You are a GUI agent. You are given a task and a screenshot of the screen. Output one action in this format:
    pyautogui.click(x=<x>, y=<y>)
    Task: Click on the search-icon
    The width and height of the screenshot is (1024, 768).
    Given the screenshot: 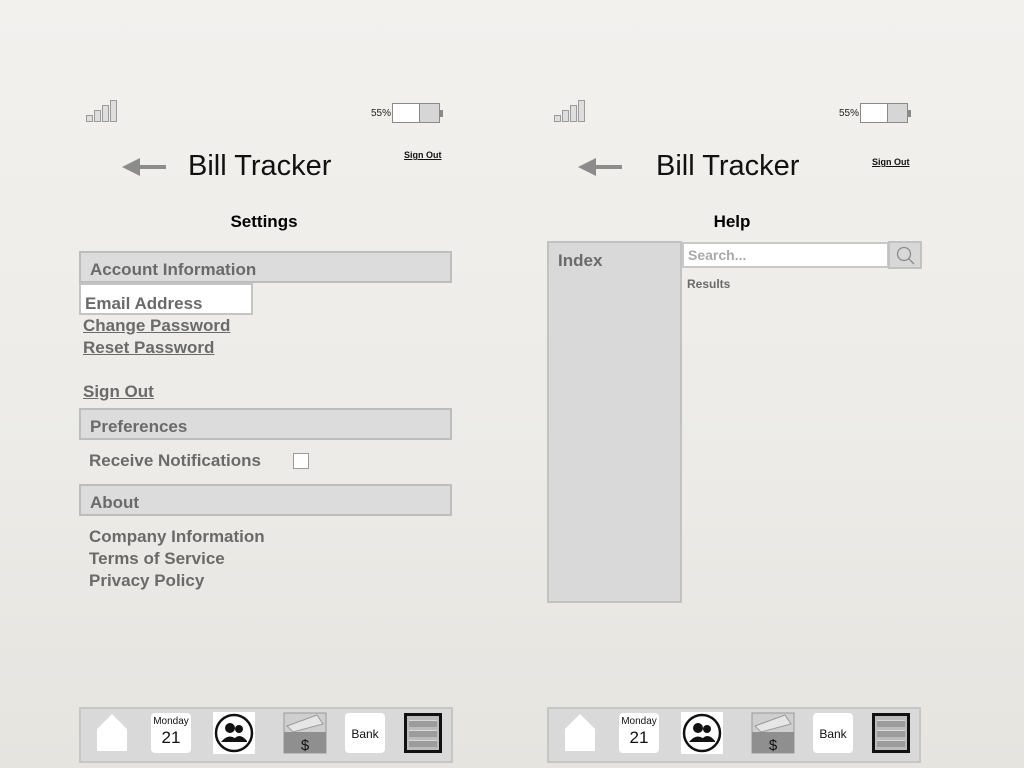 What is the action you would take?
    pyautogui.click(x=905, y=255)
    